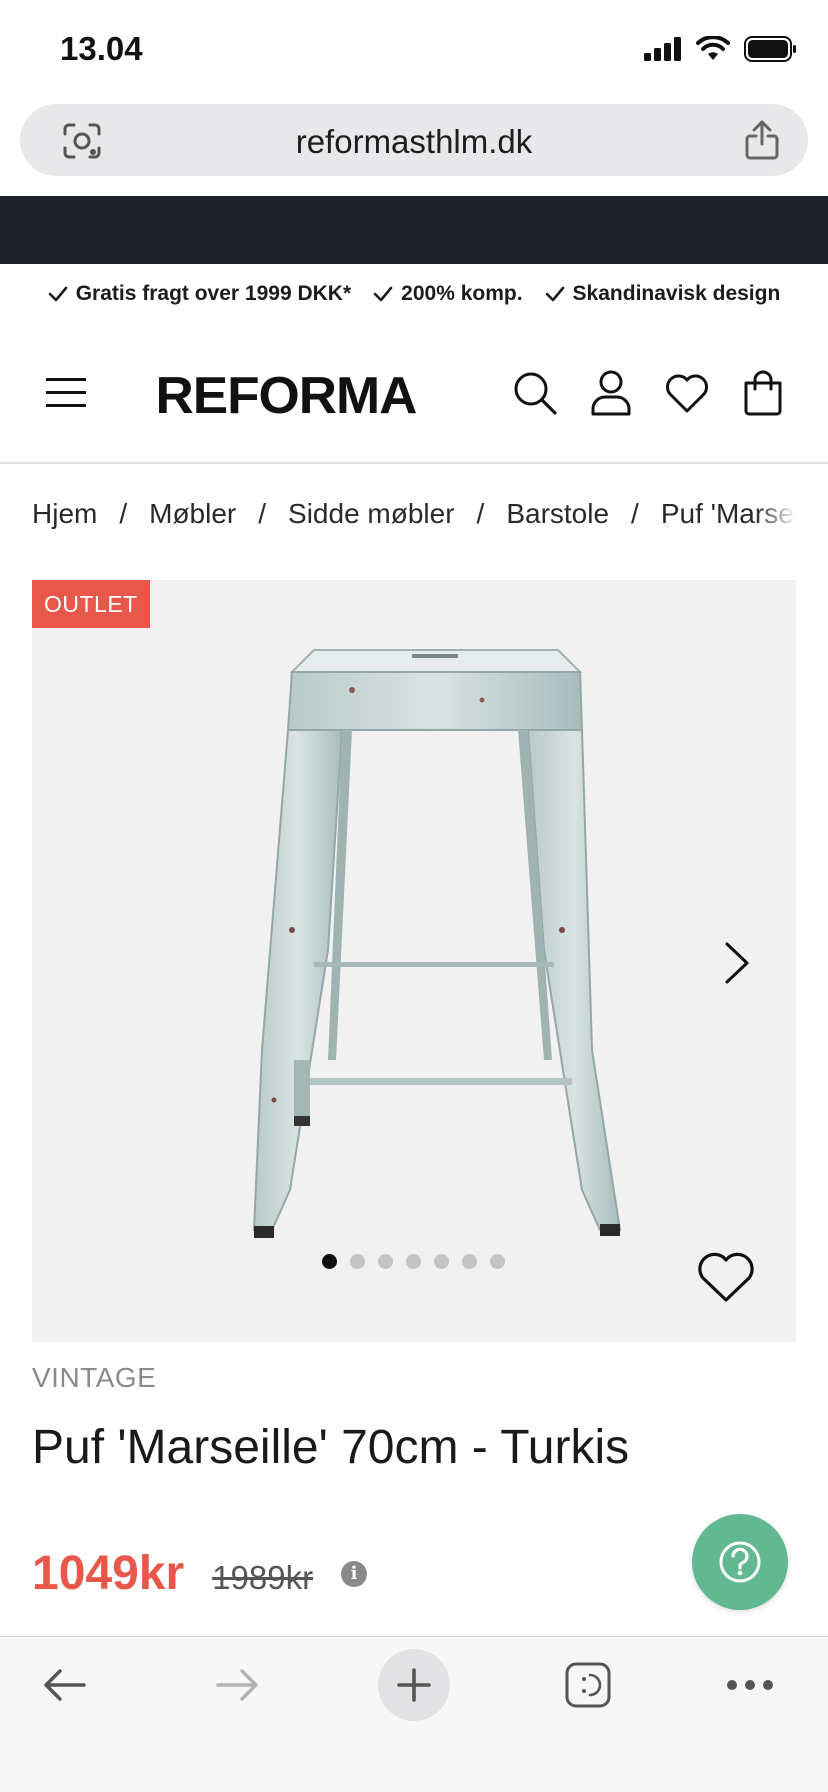  What do you see at coordinates (331, 1447) in the screenshot?
I see `product-title: Puf 'Marseille' 70cm - Turkis` at bounding box center [331, 1447].